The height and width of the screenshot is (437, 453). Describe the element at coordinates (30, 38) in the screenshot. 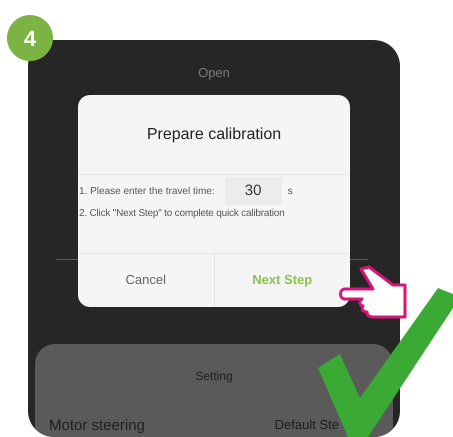

I see `step-badge: 4` at that location.